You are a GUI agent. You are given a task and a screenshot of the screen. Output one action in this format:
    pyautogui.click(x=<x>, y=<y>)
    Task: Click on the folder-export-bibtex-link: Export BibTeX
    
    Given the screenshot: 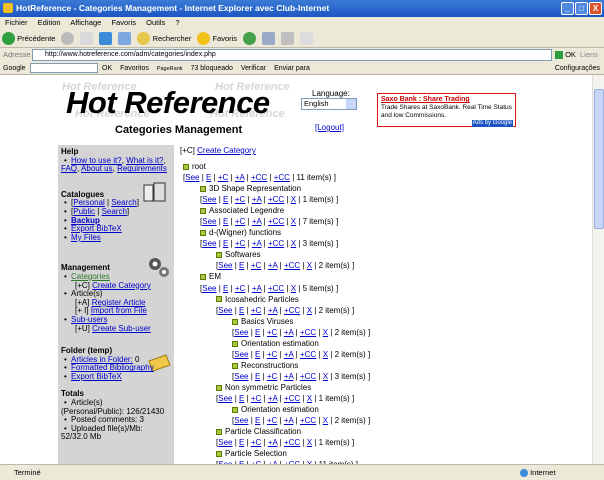 What is the action you would take?
    pyautogui.click(x=96, y=376)
    